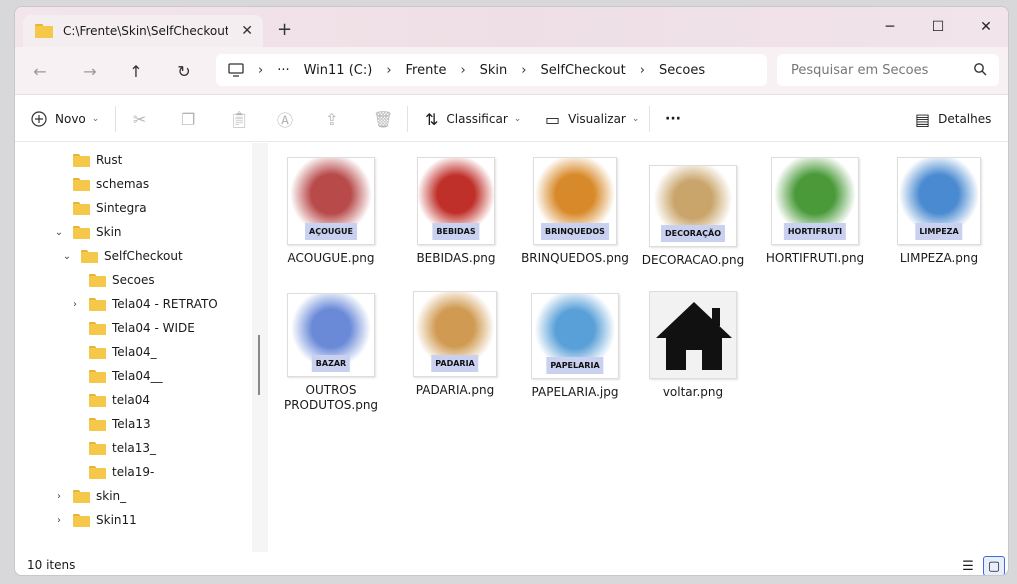 The image size is (1017, 584). I want to click on file-item-voltar: voltar.png, so click(693, 345).